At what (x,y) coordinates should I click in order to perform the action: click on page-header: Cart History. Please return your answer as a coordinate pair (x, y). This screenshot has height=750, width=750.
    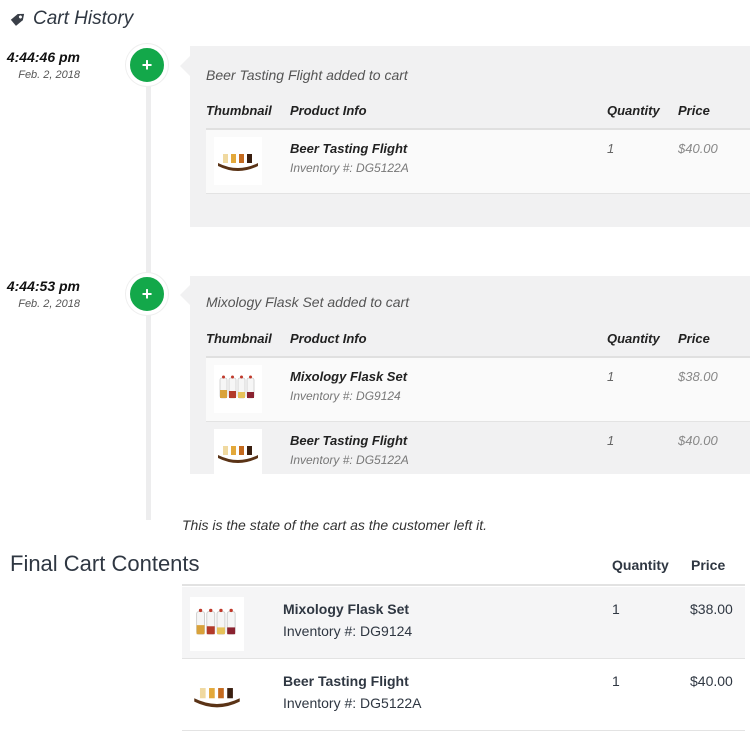
    Looking at the image, I should click on (70, 19).